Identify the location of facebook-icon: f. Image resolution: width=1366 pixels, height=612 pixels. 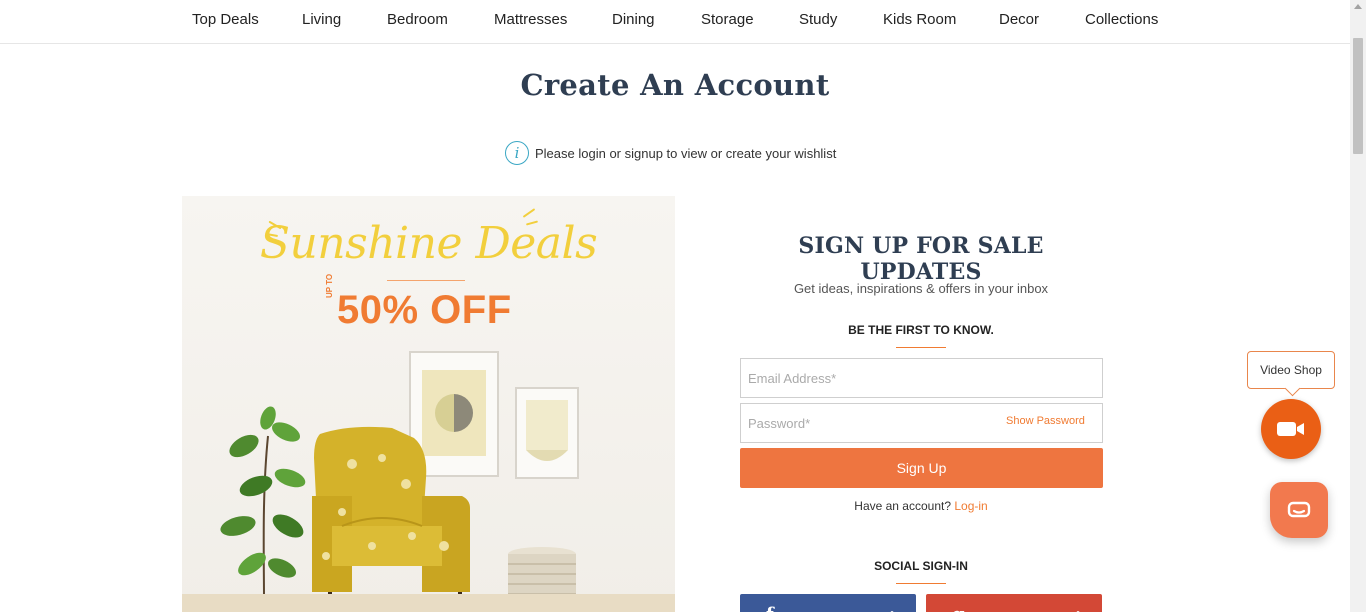
(770, 608).